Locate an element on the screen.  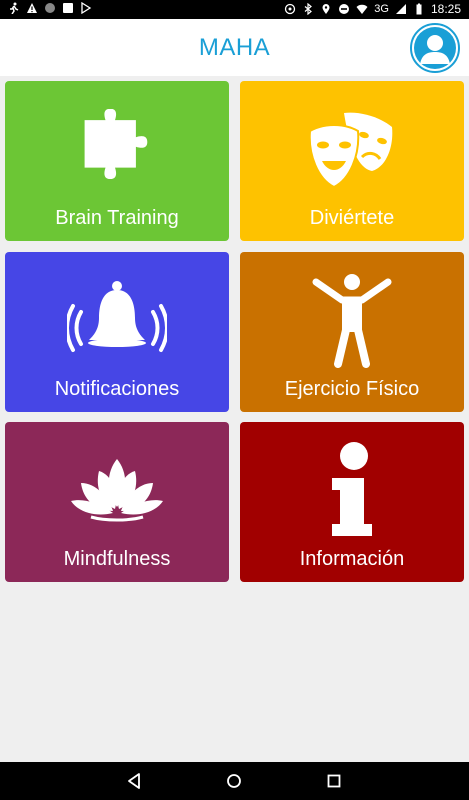
tile-diviertete: Diviértete is located at coordinates (352, 161).